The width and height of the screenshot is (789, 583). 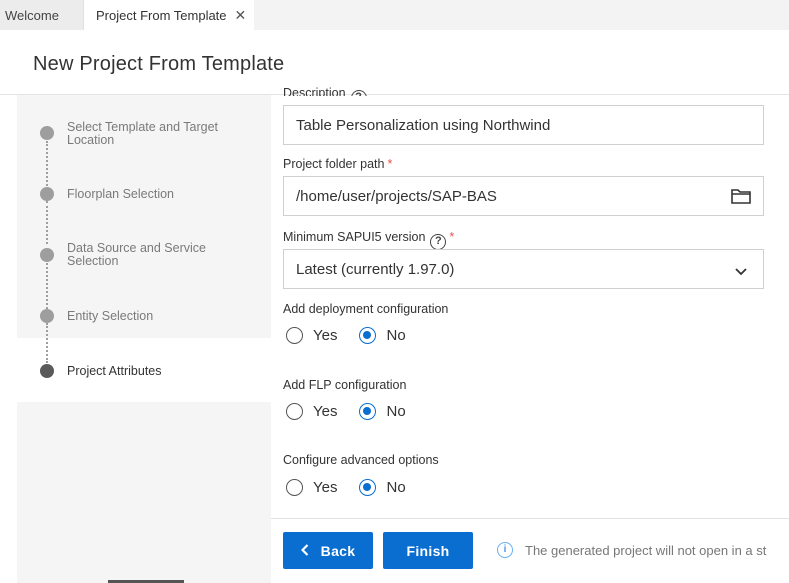 What do you see at coordinates (294, 335) in the screenshot?
I see `deploy-yes-radio` at bounding box center [294, 335].